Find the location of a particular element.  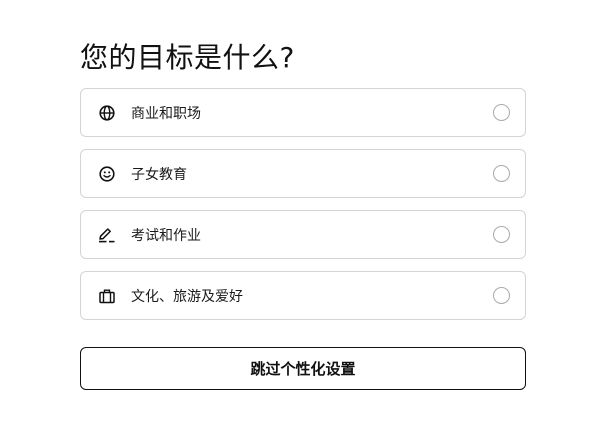

pencil-icon is located at coordinates (107, 235).